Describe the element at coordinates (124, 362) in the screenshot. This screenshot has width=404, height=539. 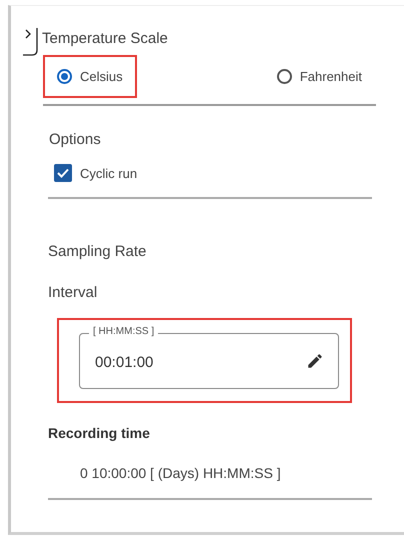
I see `field-value: 00:01:00` at that location.